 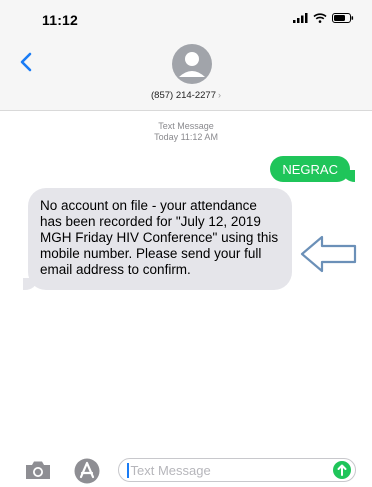 I want to click on outgoing-message-text: NEGRAC, so click(x=310, y=169).